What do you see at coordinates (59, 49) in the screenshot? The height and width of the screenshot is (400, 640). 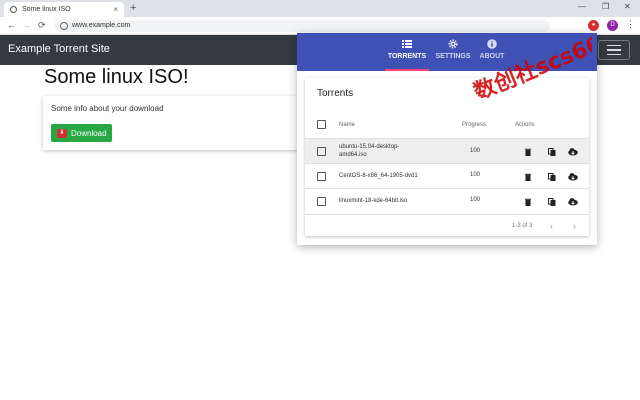 I see `site-brand: Example Torrent Site` at bounding box center [59, 49].